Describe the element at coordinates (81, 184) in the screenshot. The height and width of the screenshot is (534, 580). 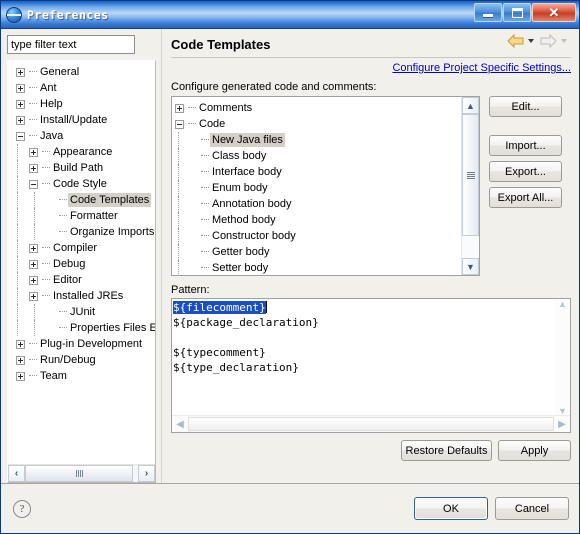
I see `tree-item: Code Style` at that location.